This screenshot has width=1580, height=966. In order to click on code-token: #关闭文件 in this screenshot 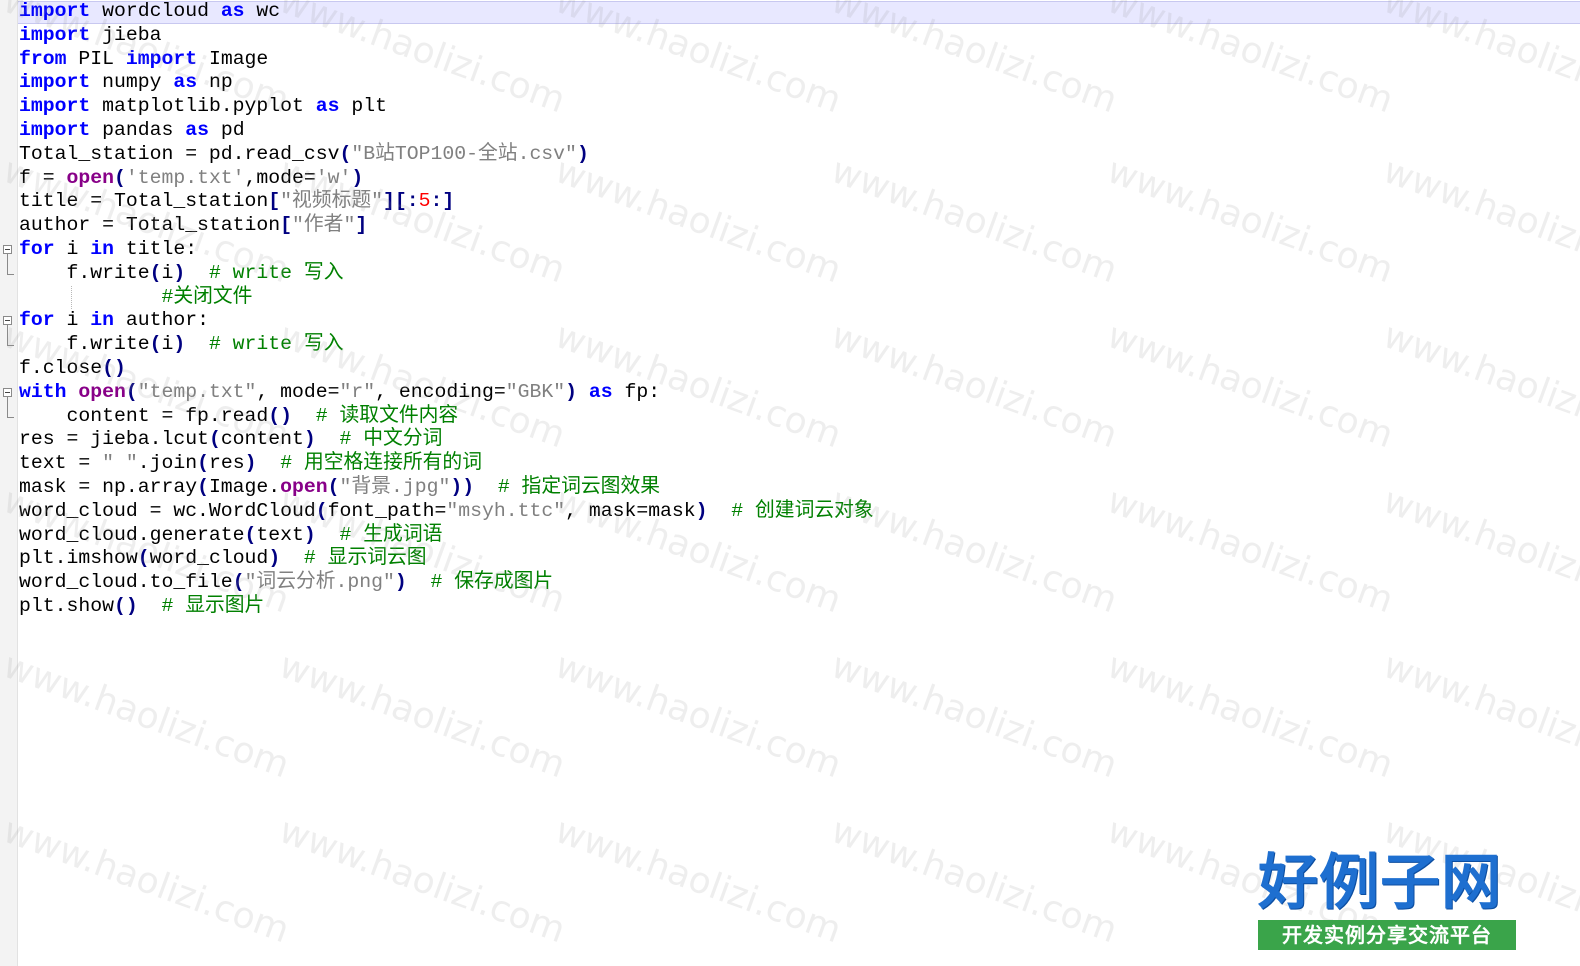, I will do `click(207, 296)`.